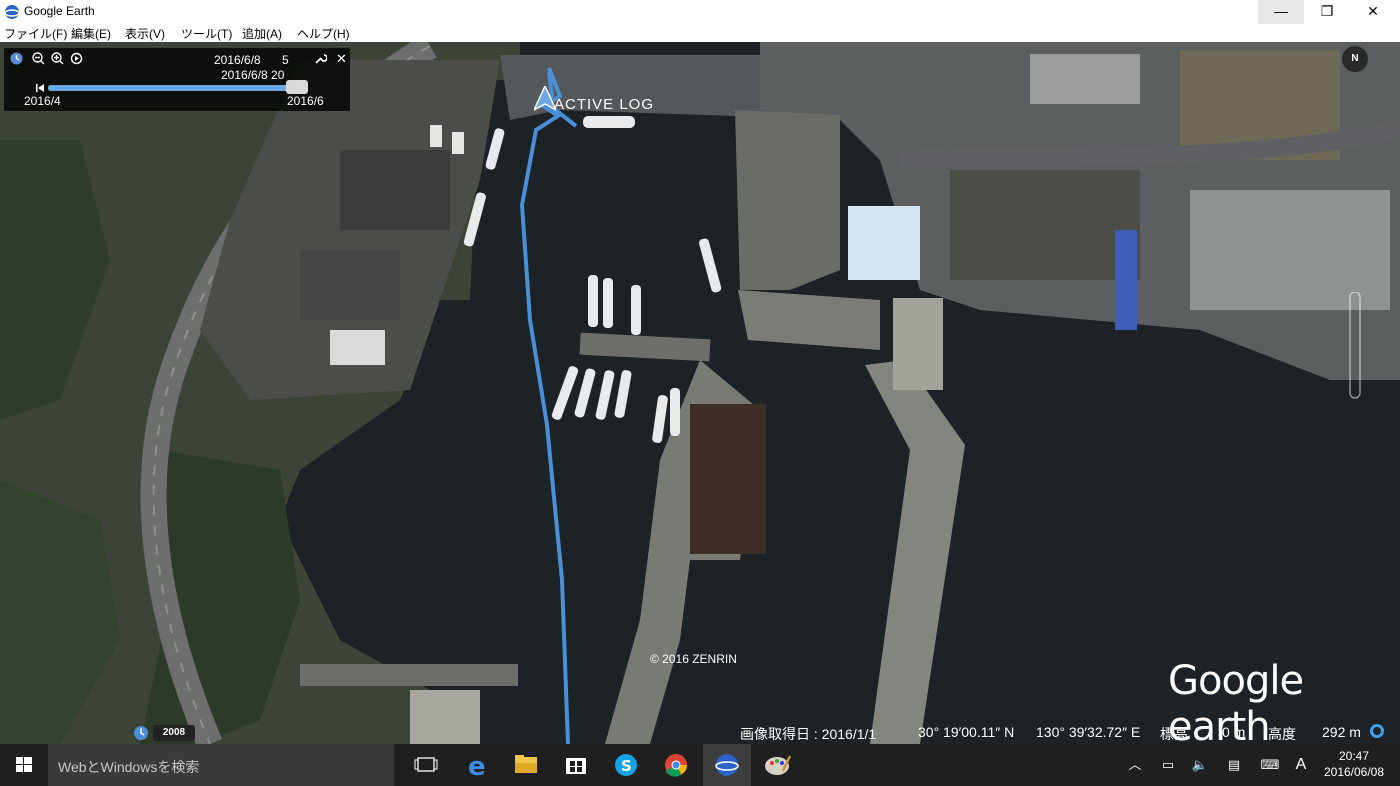 Image resolution: width=1400 pixels, height=786 pixels. What do you see at coordinates (1341, 732) in the screenshot?
I see `altitude-value: 292 m` at bounding box center [1341, 732].